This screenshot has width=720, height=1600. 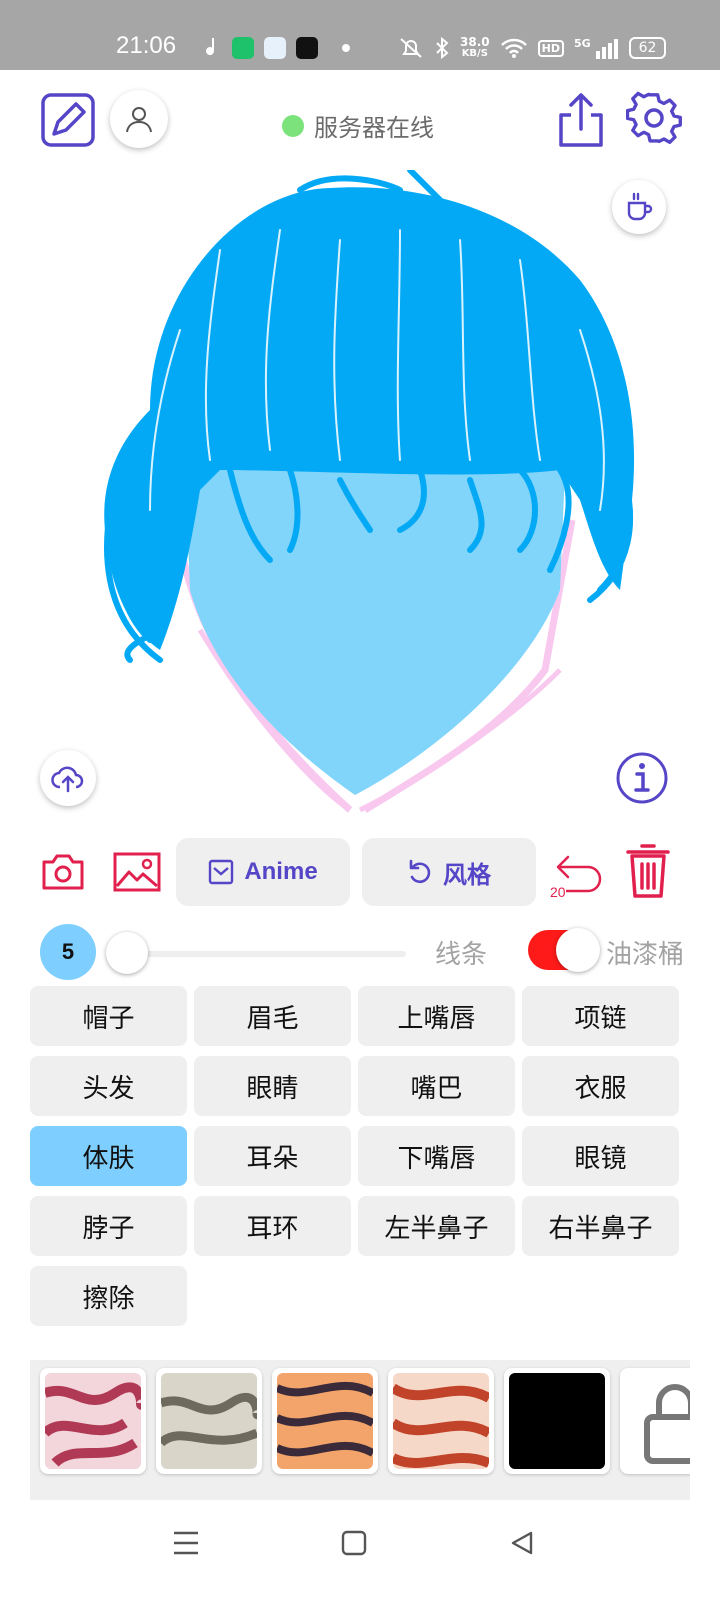 I want to click on part-label: 脖子, so click(x=108, y=1228).